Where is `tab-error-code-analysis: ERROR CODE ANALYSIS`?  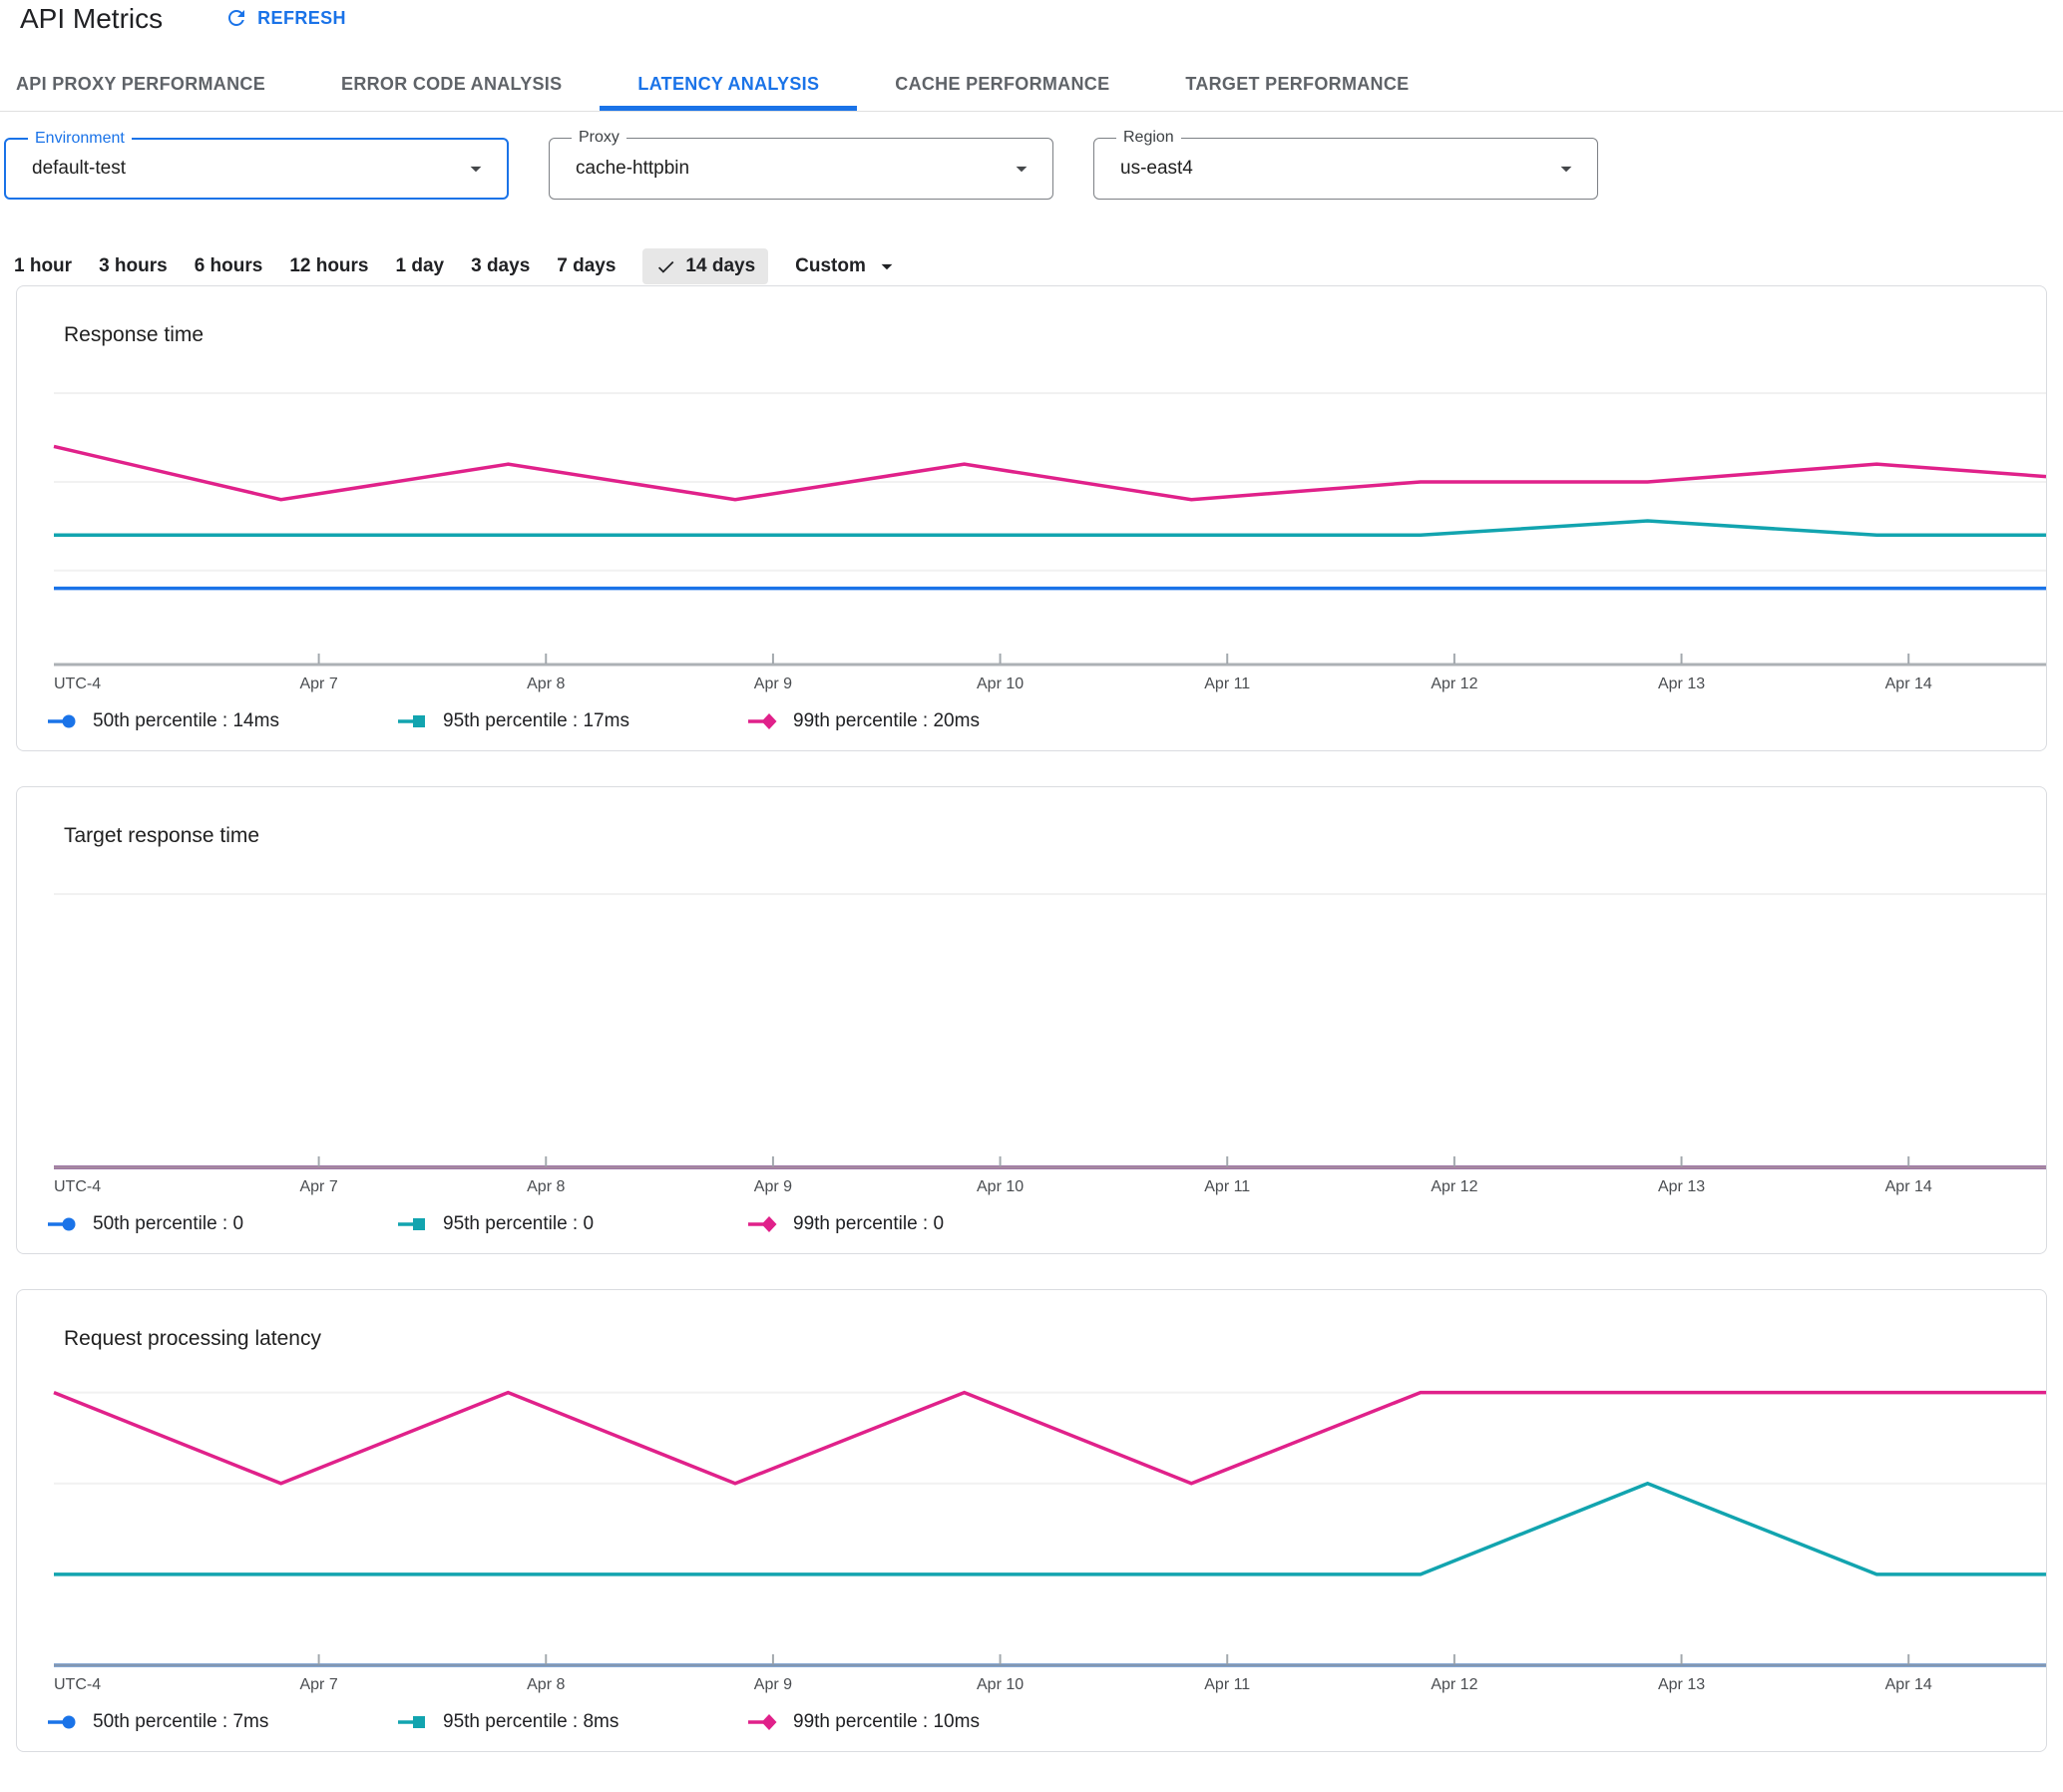 tab-error-code-analysis: ERROR CODE ANALYSIS is located at coordinates (451, 86).